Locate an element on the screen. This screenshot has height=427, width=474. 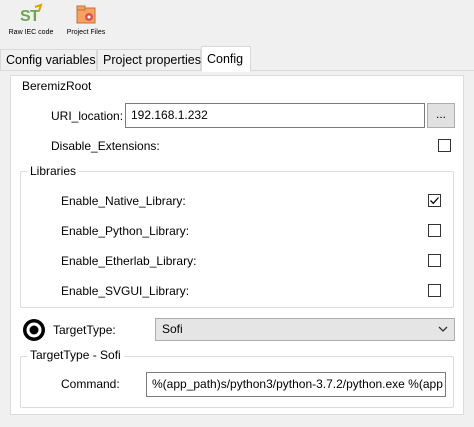
toolbar: S T Raw IEC code Project Files is located at coordinates (237, 23).